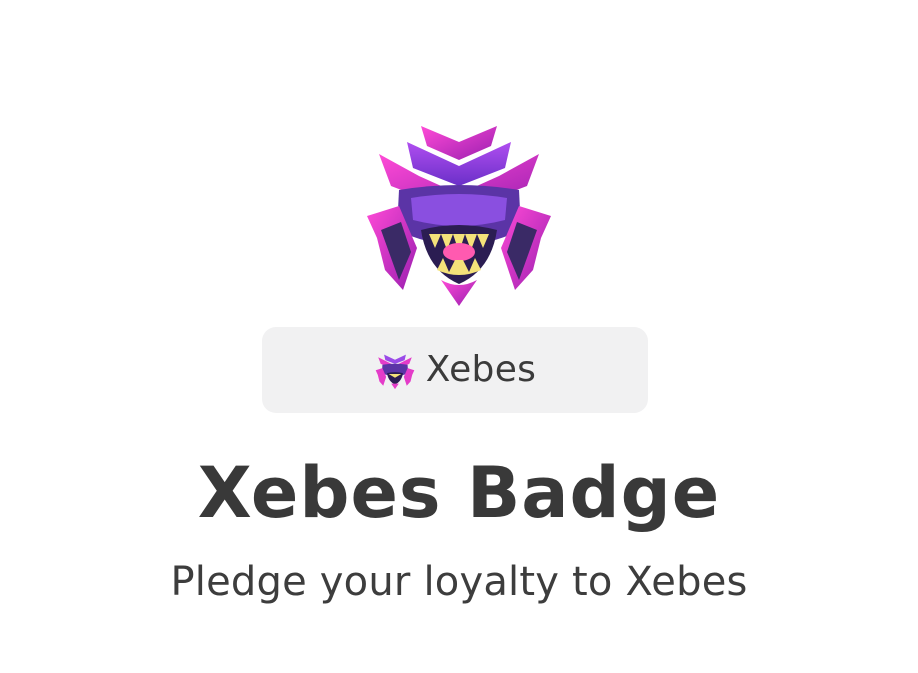 The image size is (918, 673). I want to click on xebes-emblem-graphic, so click(459, 216).